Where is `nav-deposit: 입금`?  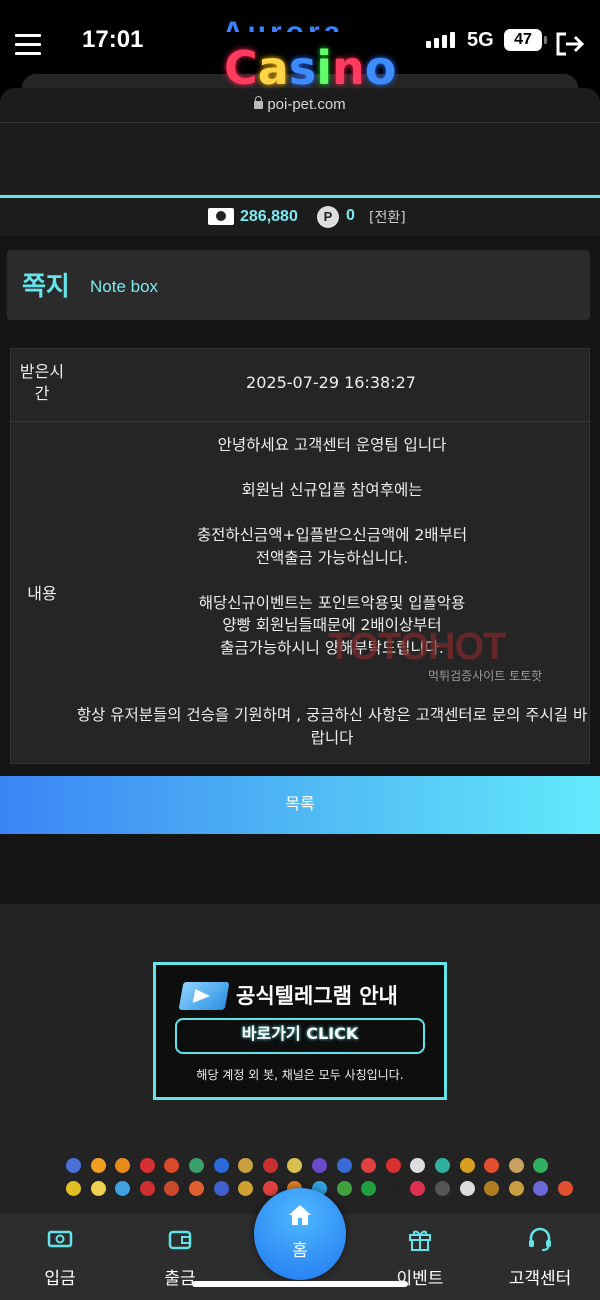 nav-deposit: 입금 is located at coordinates (60, 1257).